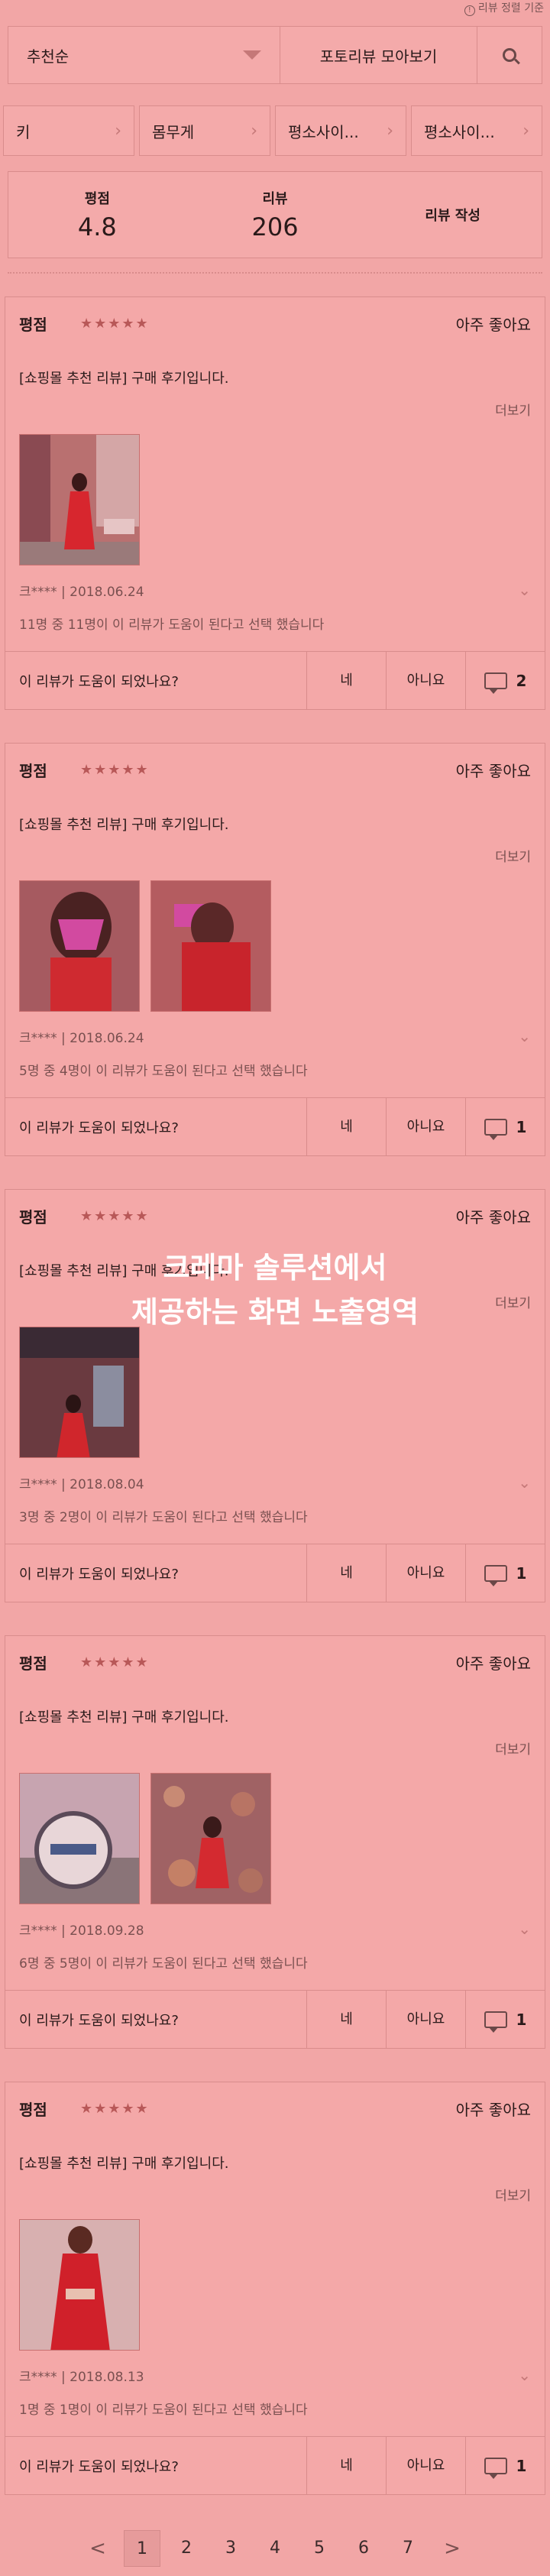 Image resolution: width=550 pixels, height=2576 pixels. What do you see at coordinates (521, 680) in the screenshot?
I see `comment-count: 2` at bounding box center [521, 680].